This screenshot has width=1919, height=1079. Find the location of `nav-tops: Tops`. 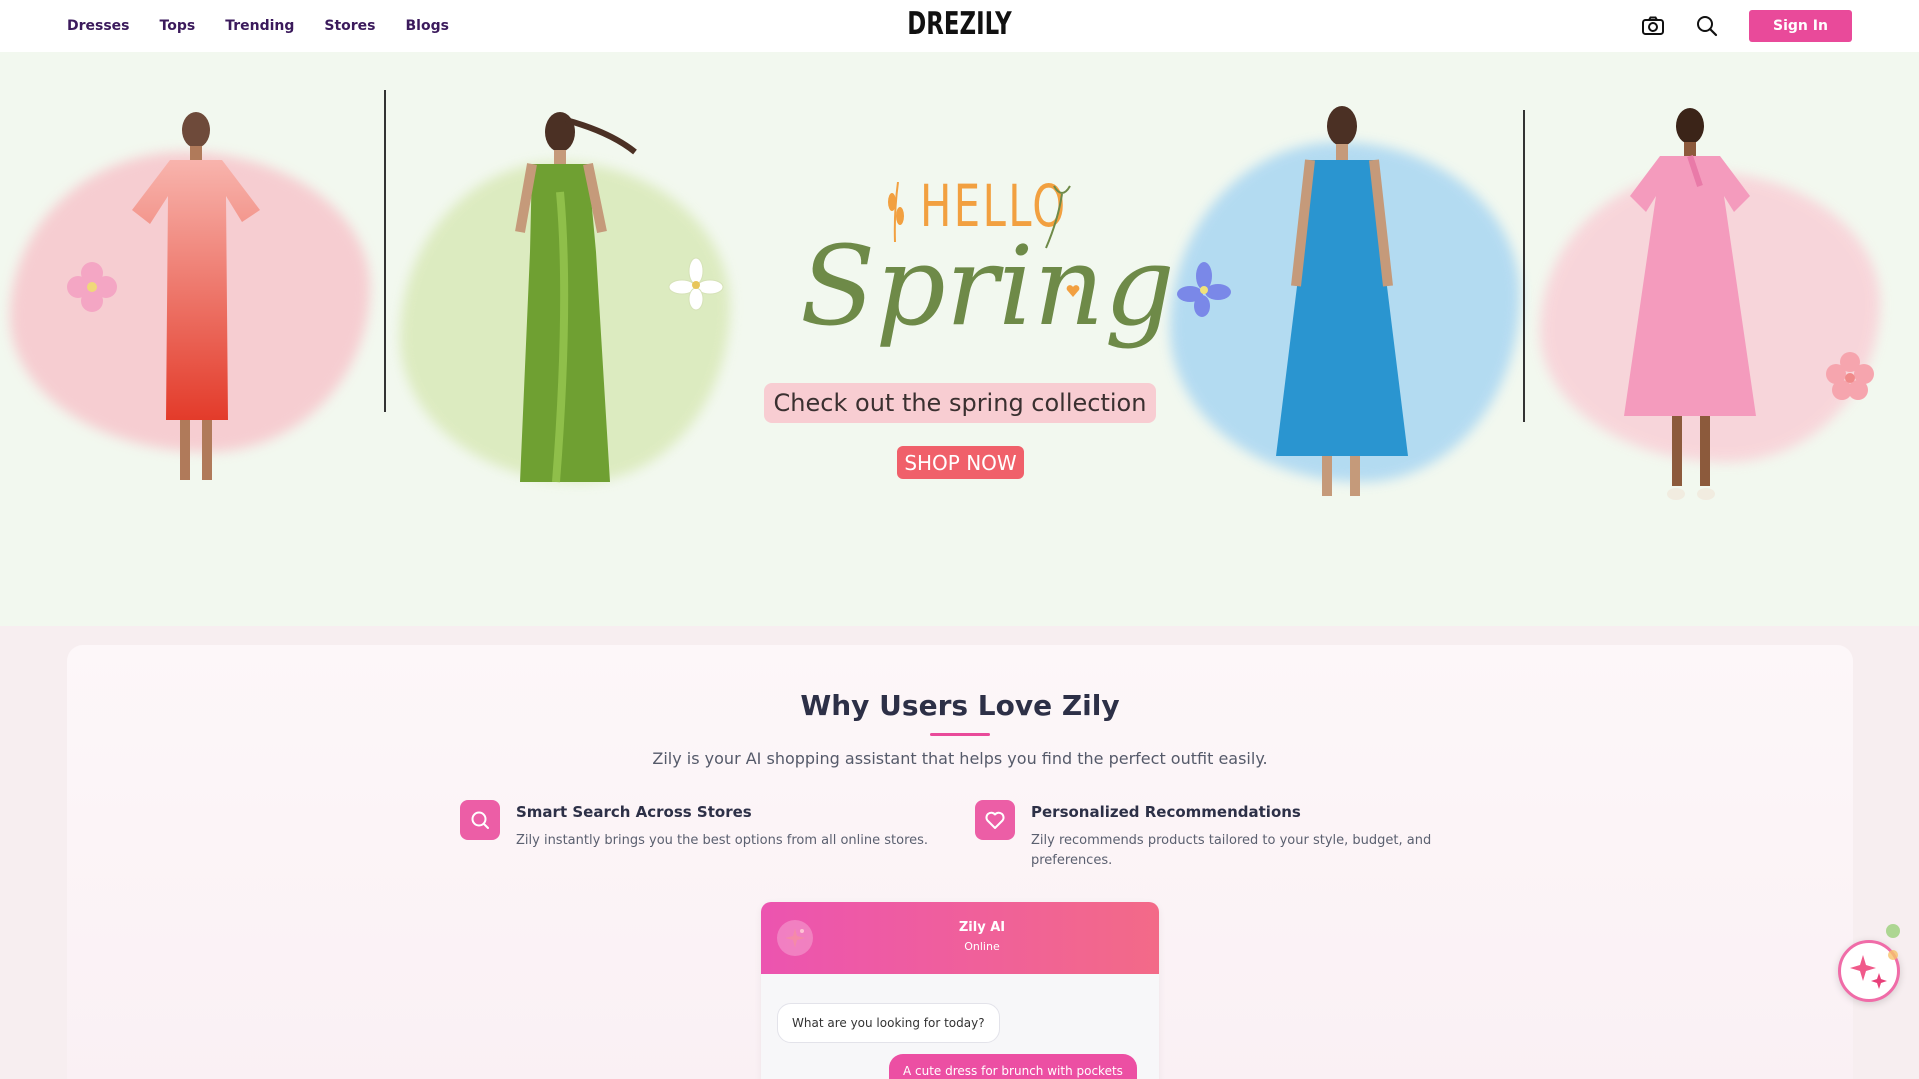

nav-tops: Tops is located at coordinates (178, 26).